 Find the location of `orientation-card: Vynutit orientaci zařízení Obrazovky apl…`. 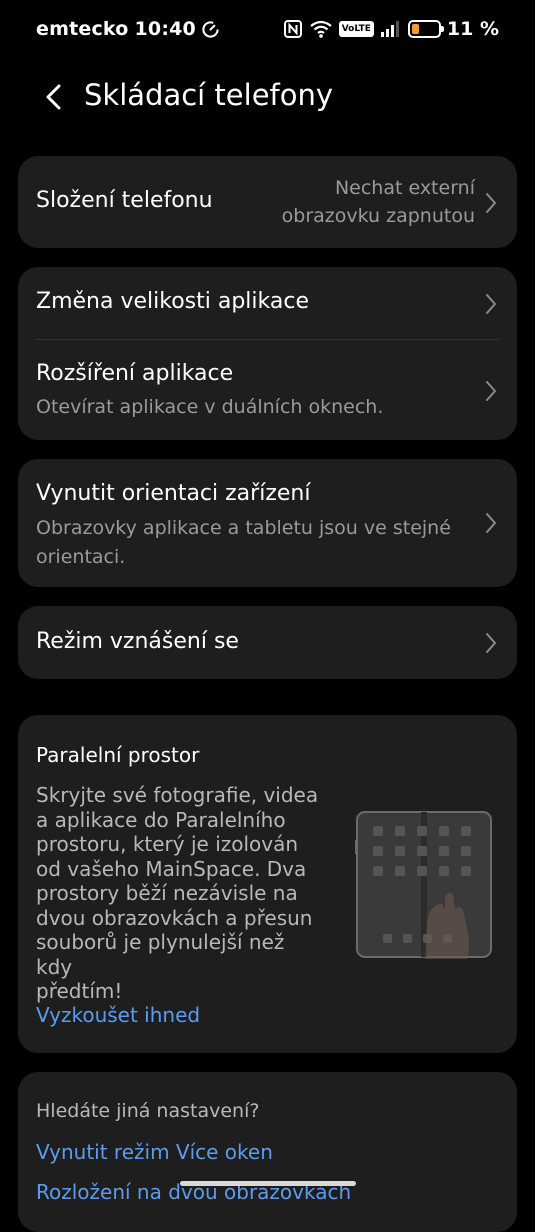

orientation-card: Vynutit orientaci zařízení Obrazovky apl… is located at coordinates (267, 523).